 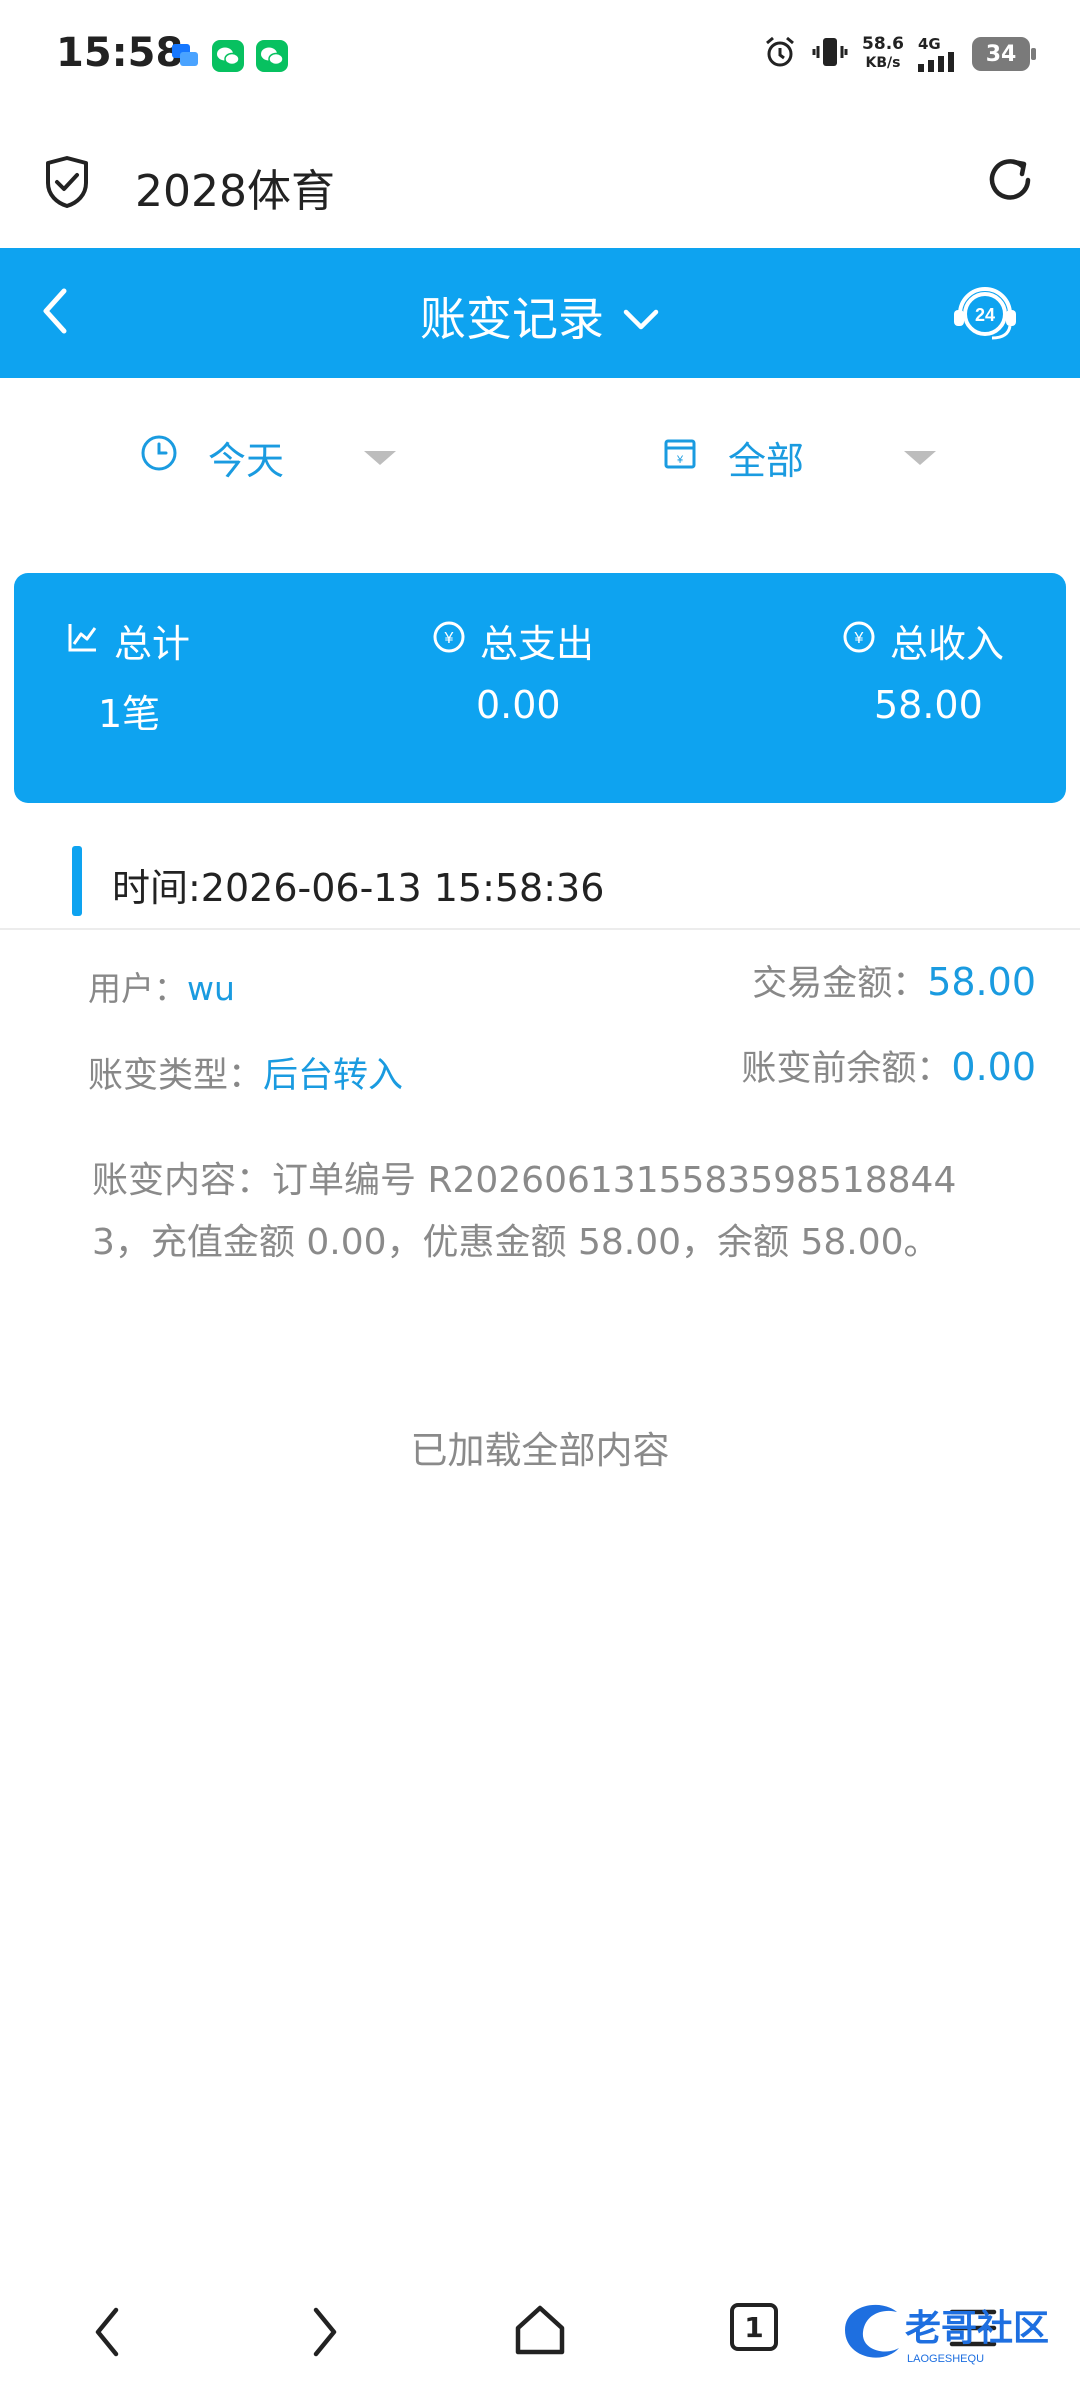 What do you see at coordinates (537, 644) in the screenshot?
I see `summary-expense-label: 总支出` at bounding box center [537, 644].